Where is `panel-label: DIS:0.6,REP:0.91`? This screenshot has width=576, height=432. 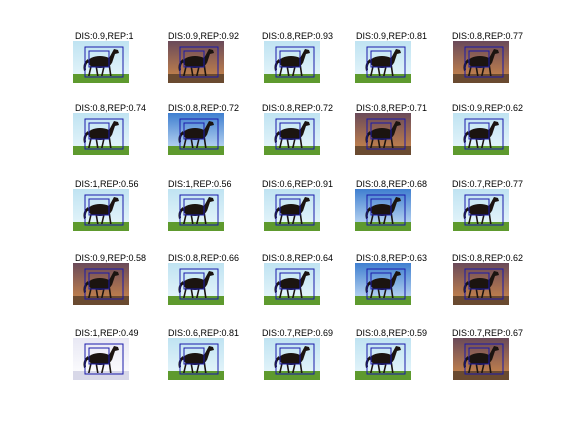 panel-label: DIS:0.6,REP:0.91 is located at coordinates (298, 184).